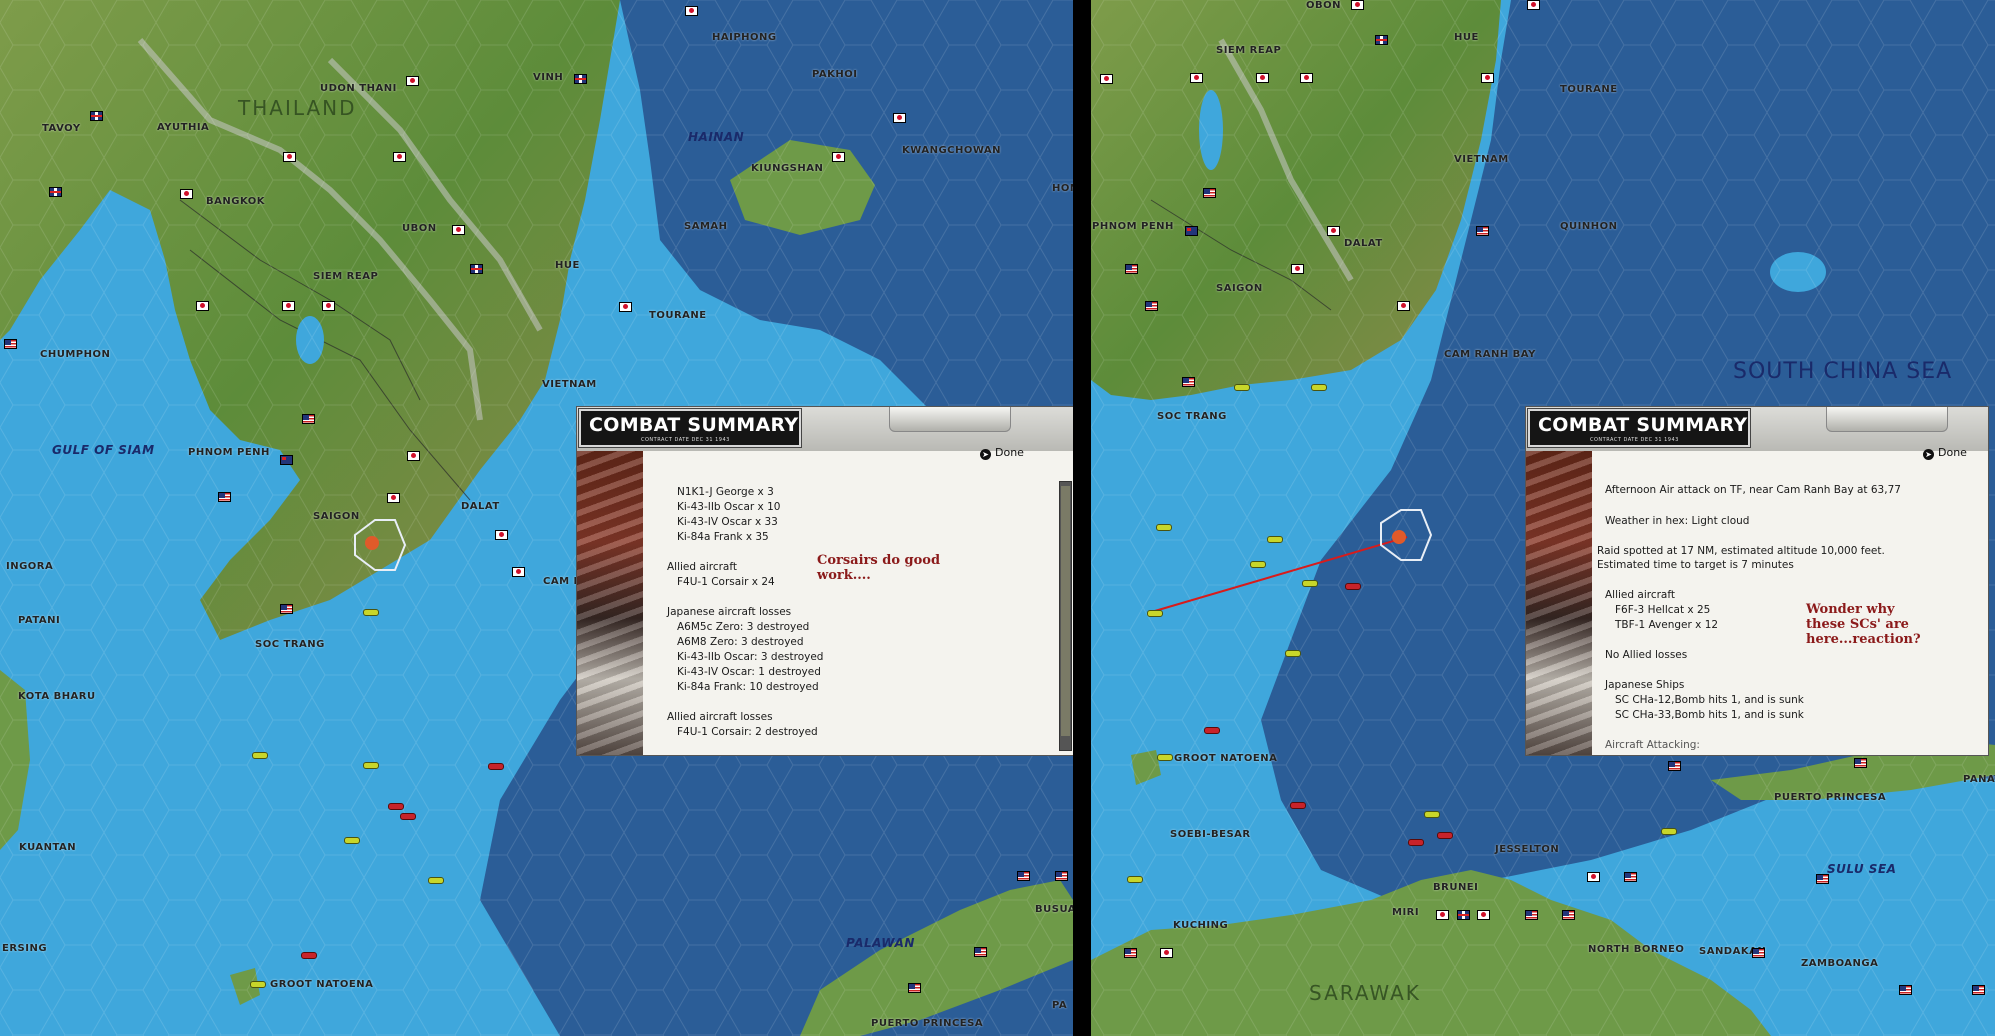 The image size is (1995, 1036). I want to click on place-label: VINH, so click(548, 77).